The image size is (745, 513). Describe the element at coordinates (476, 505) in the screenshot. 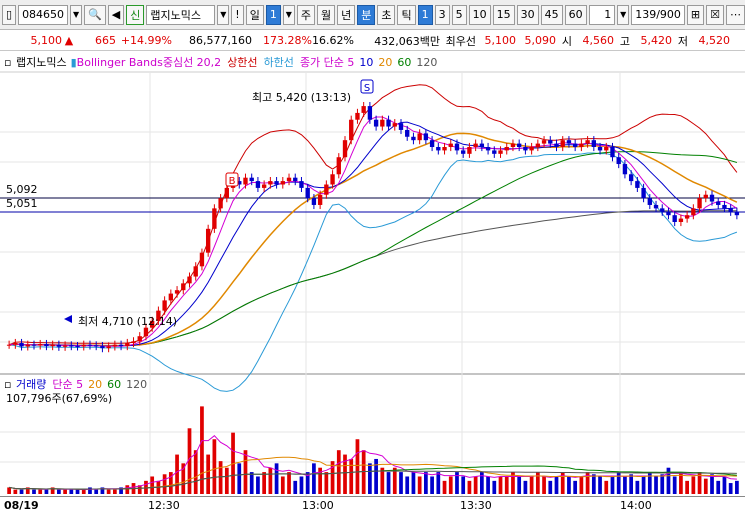

I see `axis-time-1330: 13:30` at that location.